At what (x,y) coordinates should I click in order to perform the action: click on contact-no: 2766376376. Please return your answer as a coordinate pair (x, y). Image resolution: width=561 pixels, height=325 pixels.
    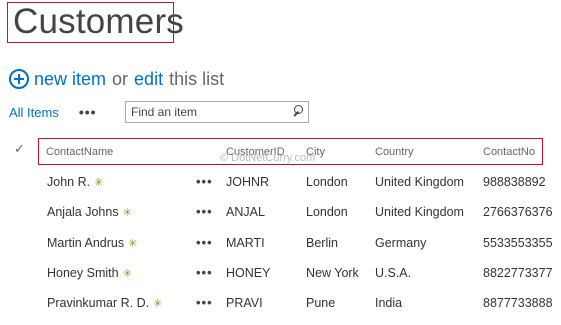
    Looking at the image, I should click on (518, 212).